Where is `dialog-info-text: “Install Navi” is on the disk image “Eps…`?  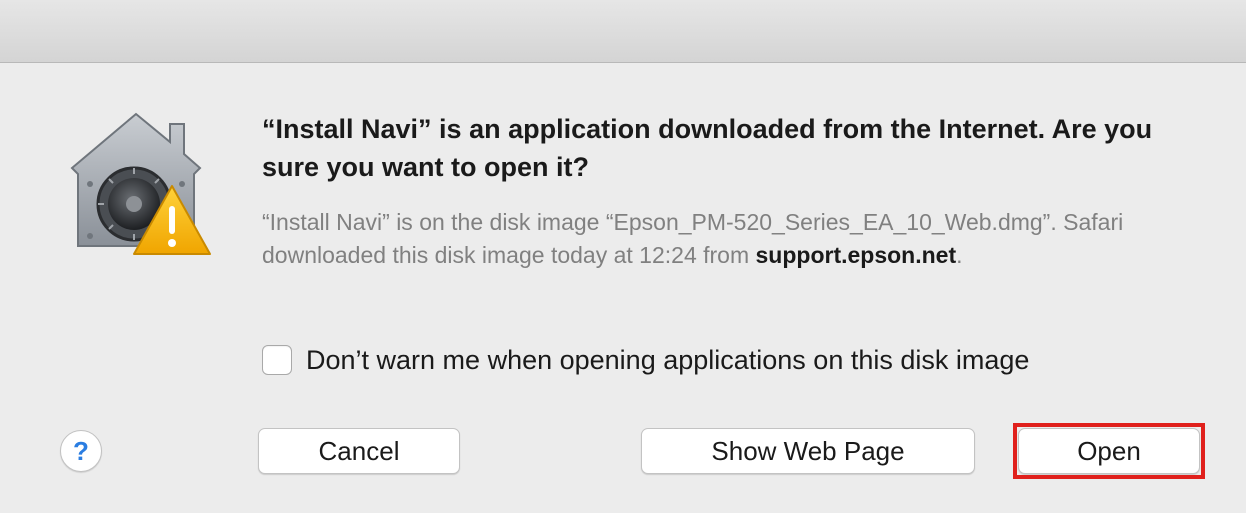 dialog-info-text: “Install Navi” is on the disk image “Eps… is located at coordinates (727, 239).